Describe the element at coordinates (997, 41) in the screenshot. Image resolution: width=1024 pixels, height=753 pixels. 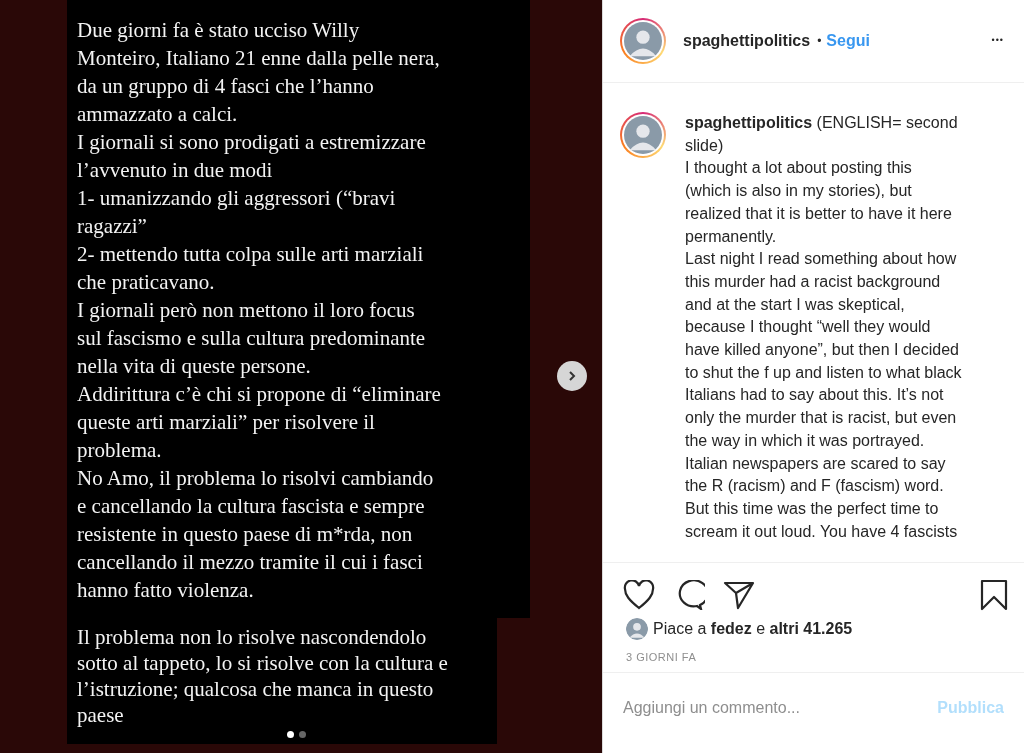
I see `more-options-button: •••` at that location.